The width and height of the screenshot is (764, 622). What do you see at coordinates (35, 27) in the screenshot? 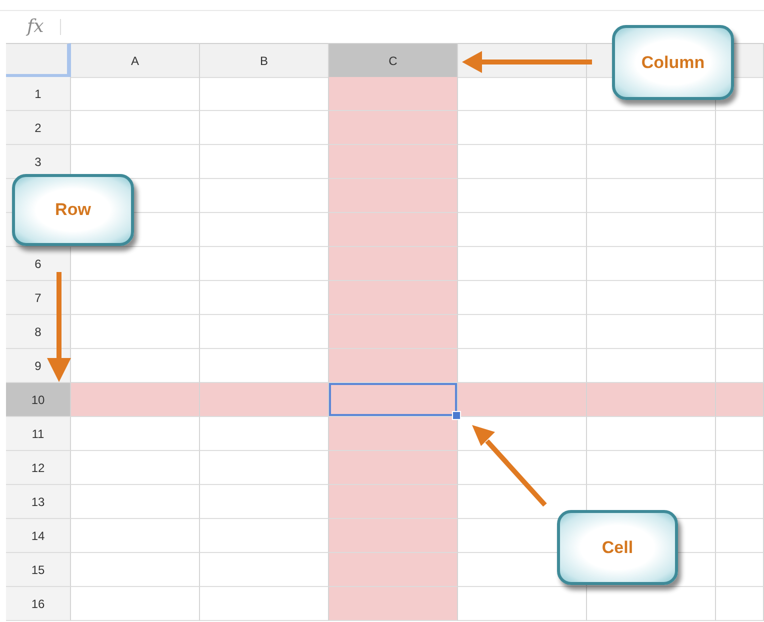
I see `formula-label: fx` at bounding box center [35, 27].